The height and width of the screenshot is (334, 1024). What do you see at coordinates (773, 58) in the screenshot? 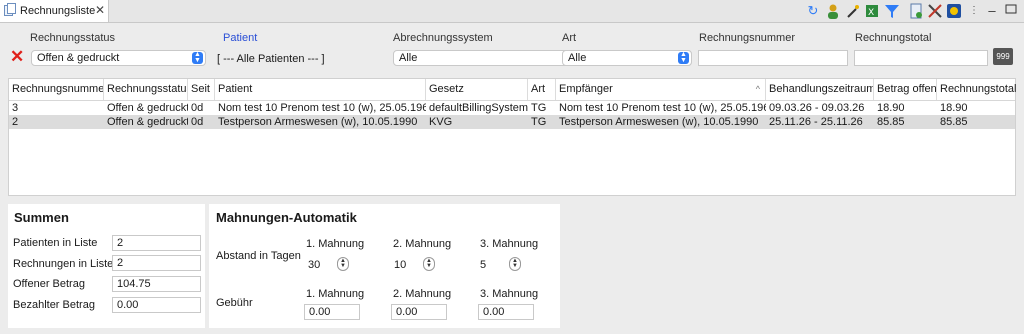
I see `invoice-number-input` at bounding box center [773, 58].